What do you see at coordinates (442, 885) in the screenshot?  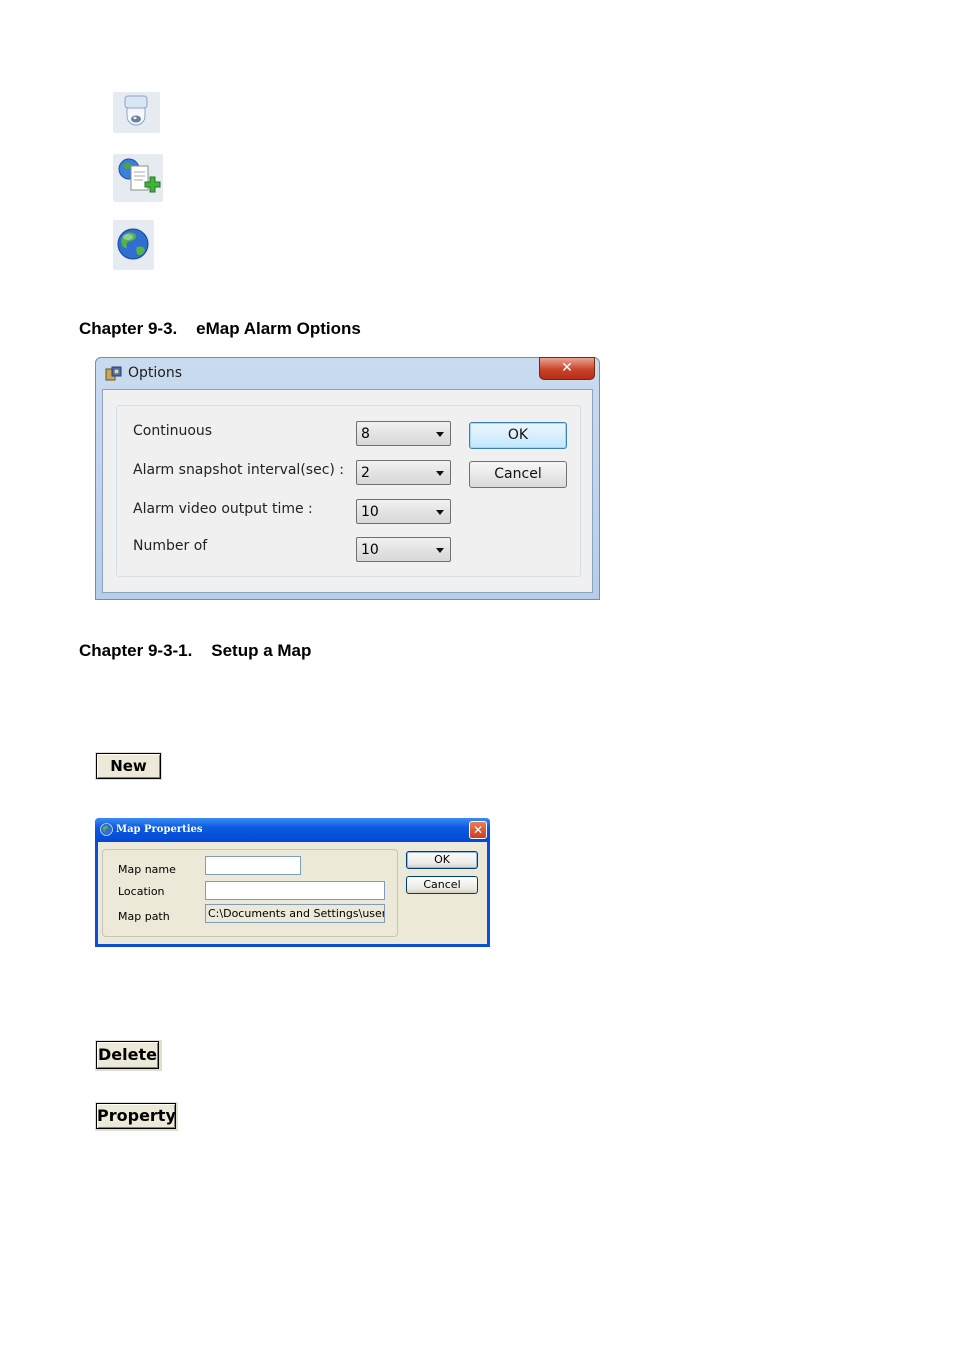 I see `map-cancel-button: Cancel` at bounding box center [442, 885].